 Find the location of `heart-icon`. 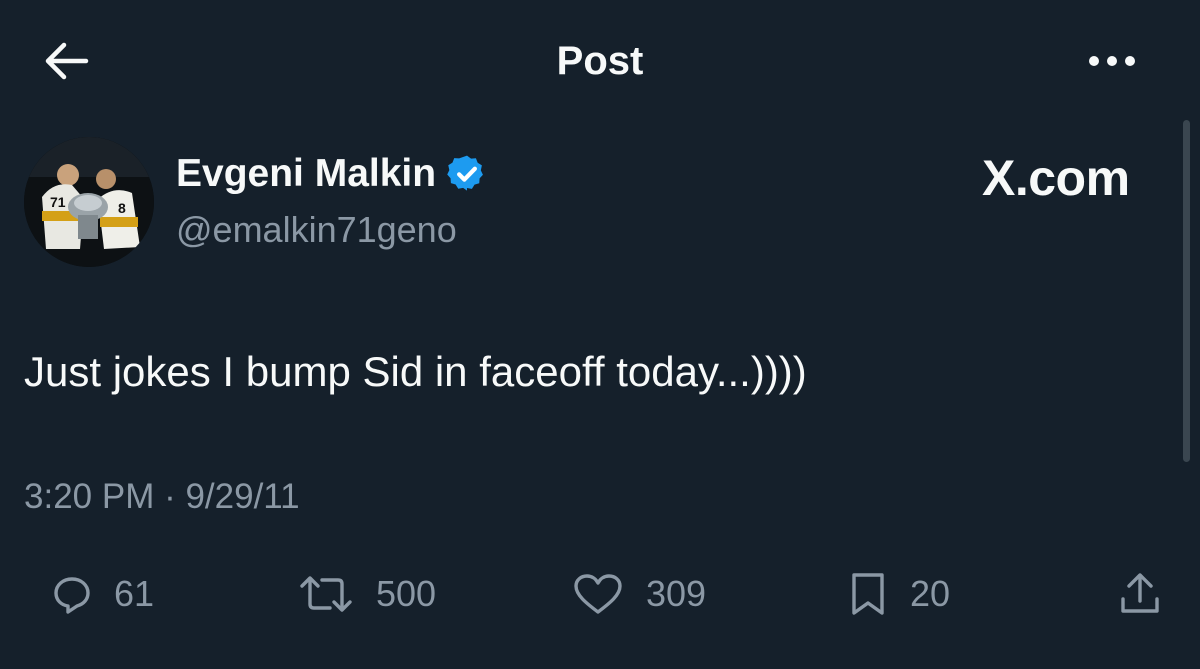

heart-icon is located at coordinates (598, 594).